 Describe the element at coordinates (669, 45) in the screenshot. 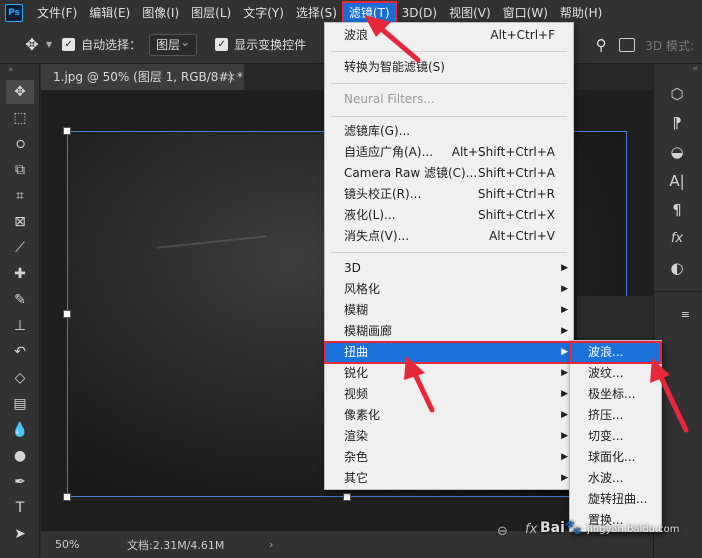

I see `3d-mode-label: 3D 模式:` at that location.